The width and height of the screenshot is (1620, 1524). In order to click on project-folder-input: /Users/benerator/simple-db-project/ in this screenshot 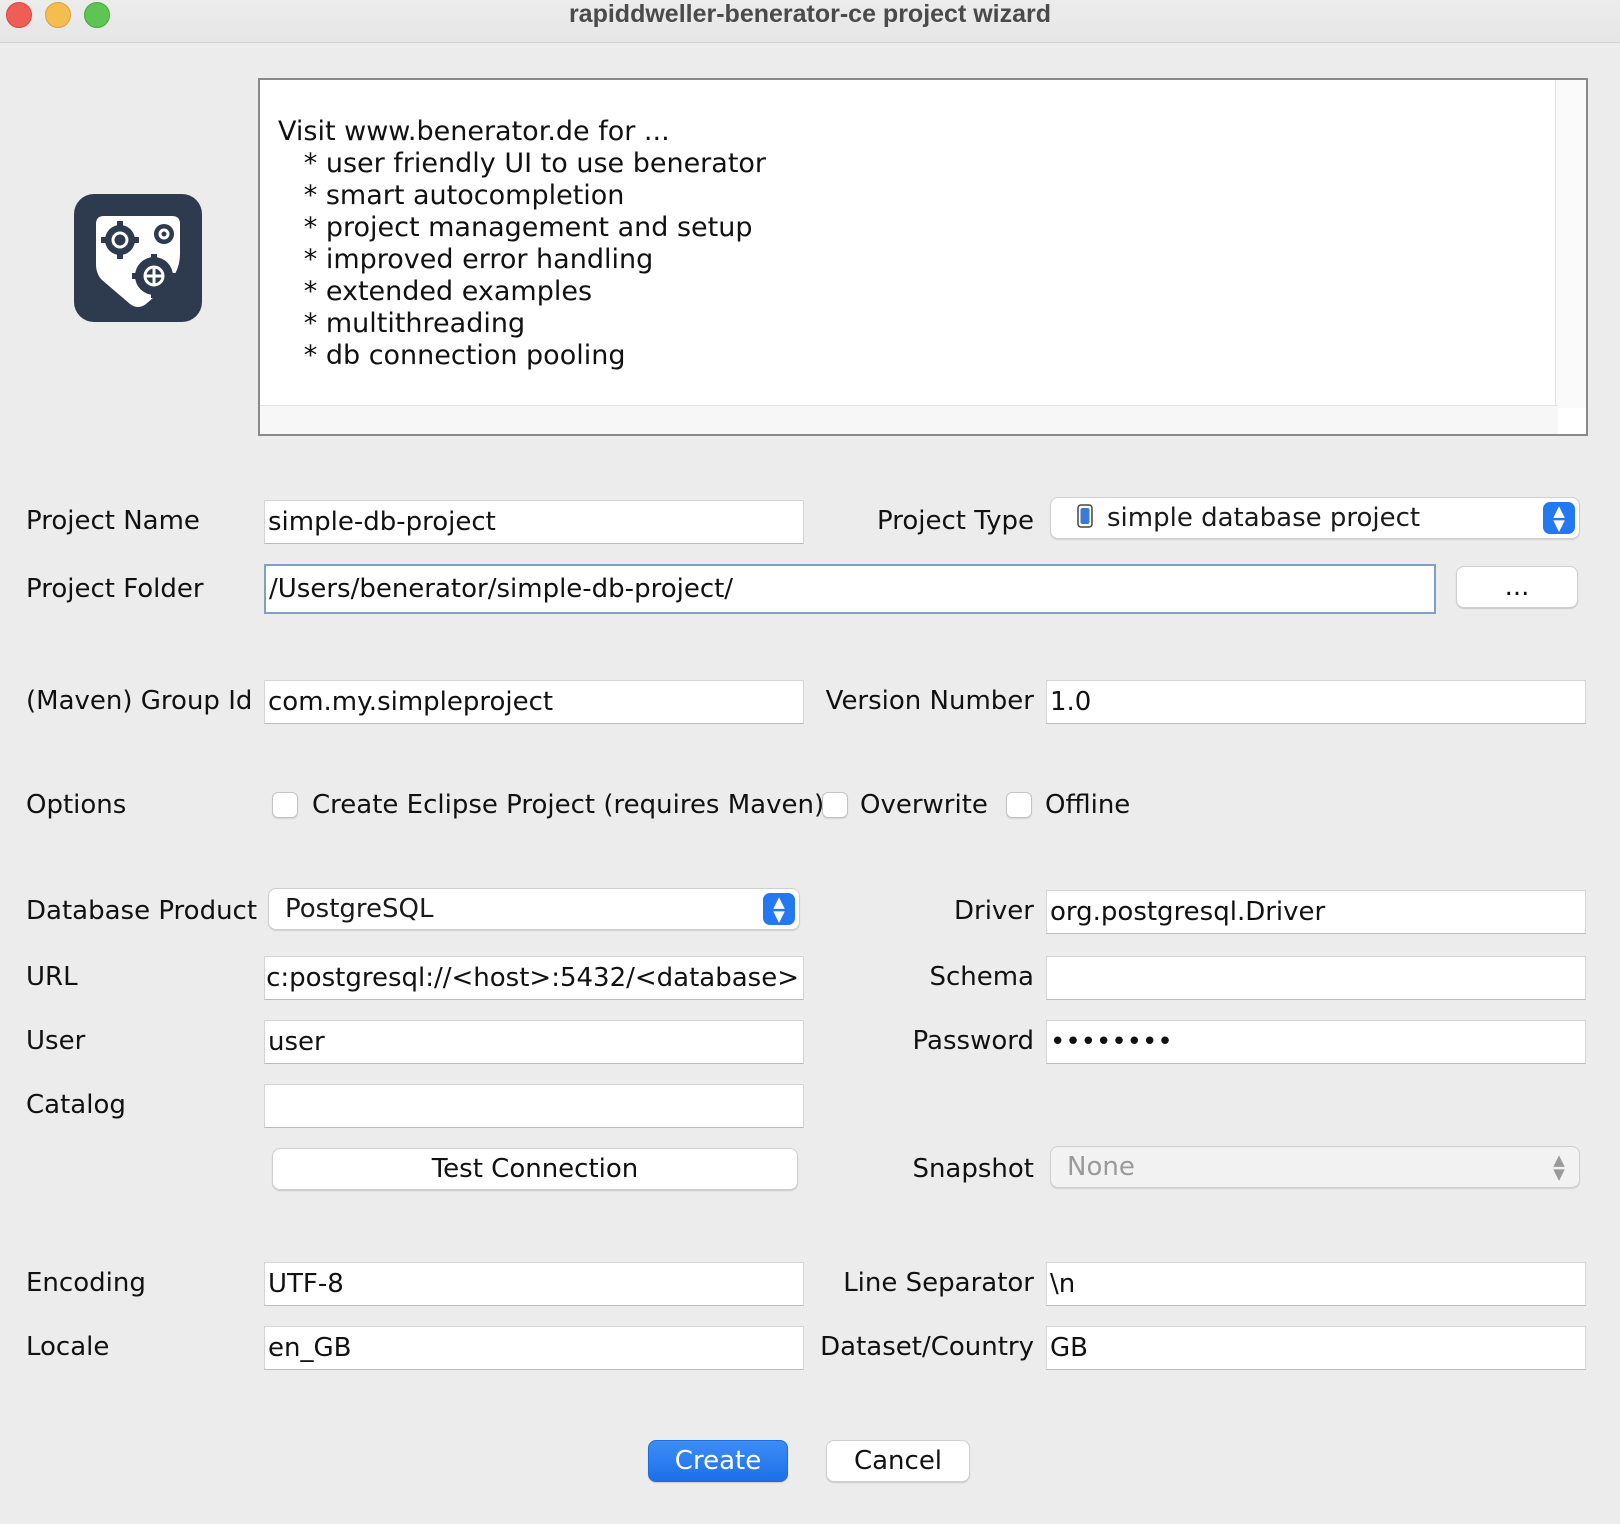, I will do `click(850, 589)`.